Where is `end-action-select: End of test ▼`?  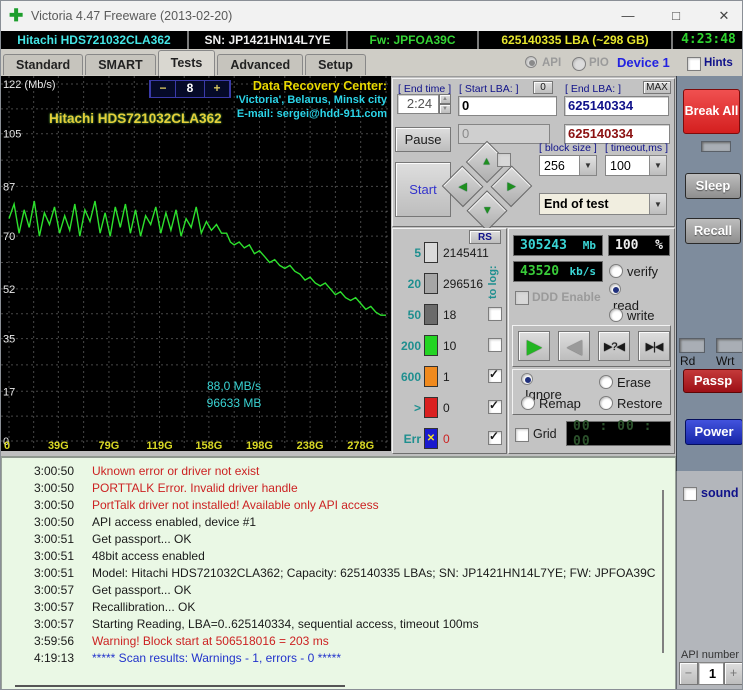 end-action-select: End of test ▼ is located at coordinates (603, 204).